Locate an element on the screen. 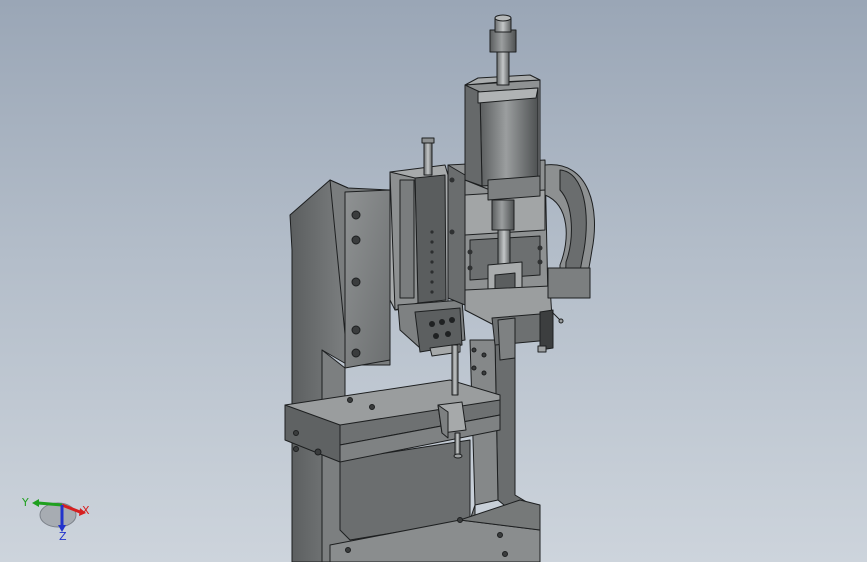 The width and height of the screenshot is (867, 562). y-axis-label: Y is located at coordinates (25, 502).